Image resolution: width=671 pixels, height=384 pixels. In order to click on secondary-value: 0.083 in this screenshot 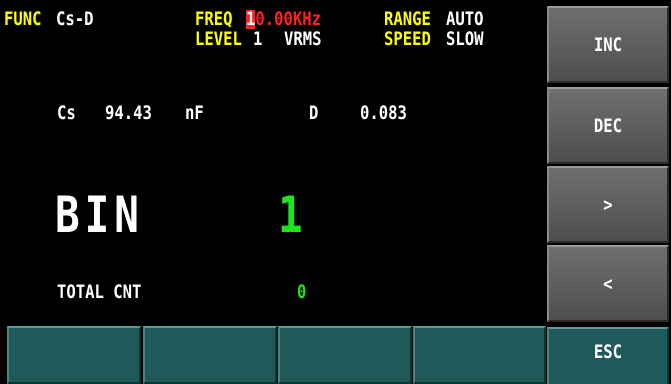, I will do `click(383, 113)`.